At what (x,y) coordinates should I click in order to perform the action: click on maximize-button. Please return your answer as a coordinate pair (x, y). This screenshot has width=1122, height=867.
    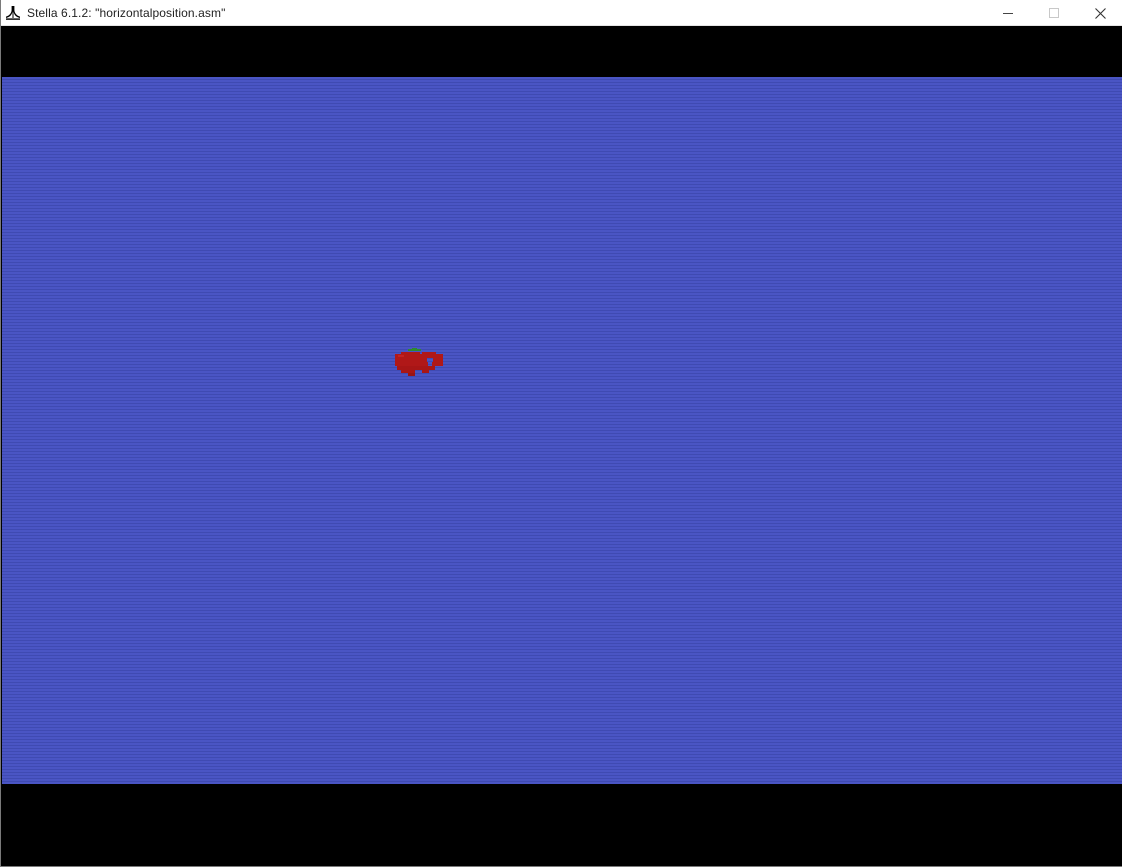
    Looking at the image, I should click on (1054, 13).